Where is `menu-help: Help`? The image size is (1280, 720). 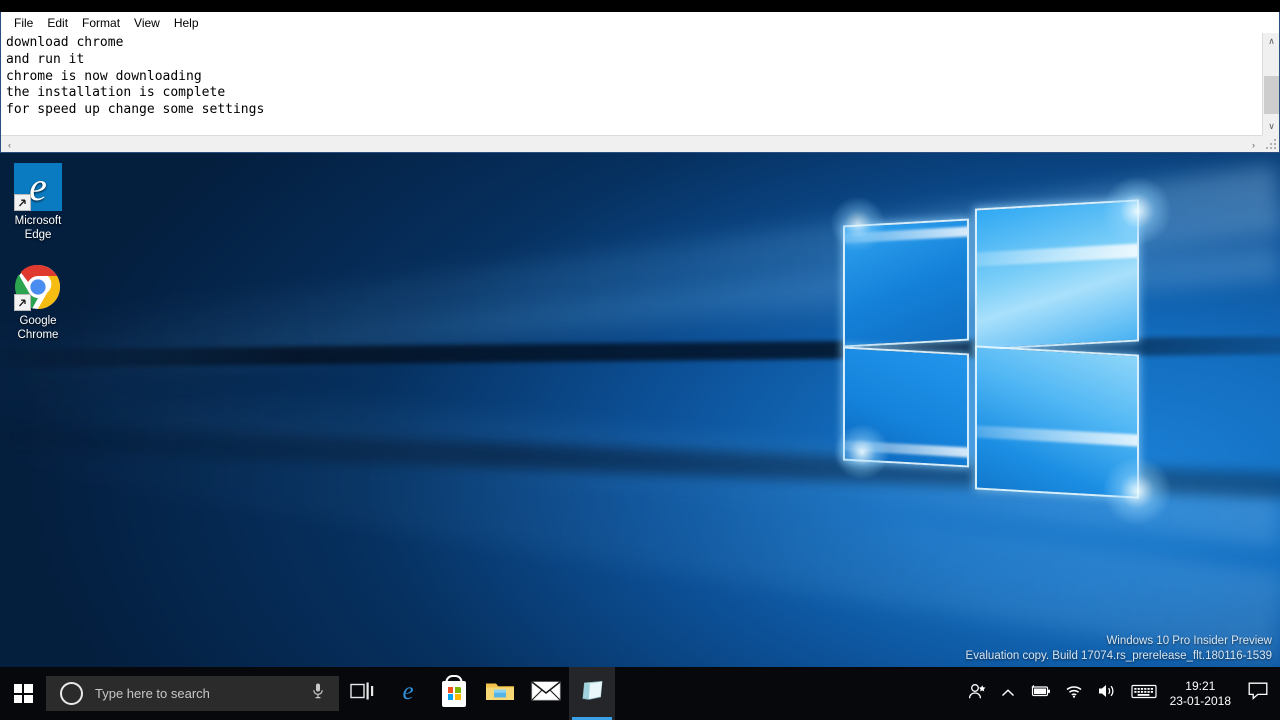
menu-help: Help is located at coordinates (186, 23).